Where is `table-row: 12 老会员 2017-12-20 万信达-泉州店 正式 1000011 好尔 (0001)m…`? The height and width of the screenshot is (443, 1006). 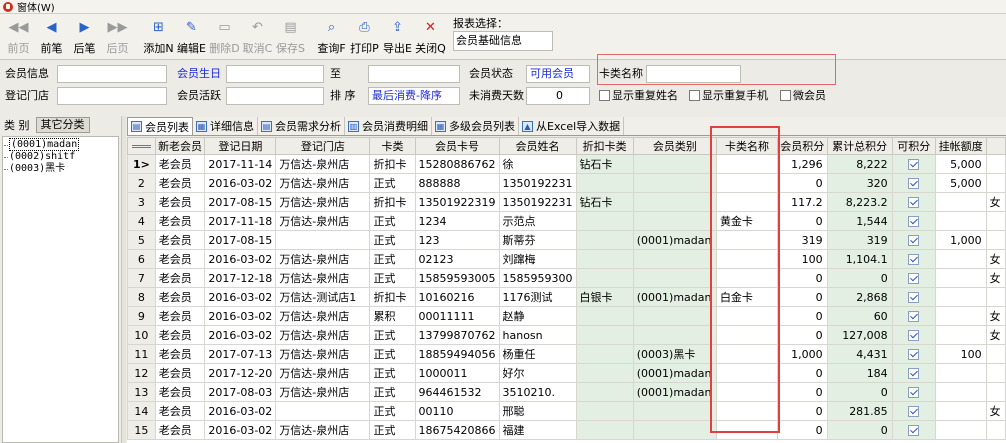
table-row: 12 老会员 2017-12-20 万信达-泉州店 正式 1000011 好尔 (0001)m… is located at coordinates (566, 373).